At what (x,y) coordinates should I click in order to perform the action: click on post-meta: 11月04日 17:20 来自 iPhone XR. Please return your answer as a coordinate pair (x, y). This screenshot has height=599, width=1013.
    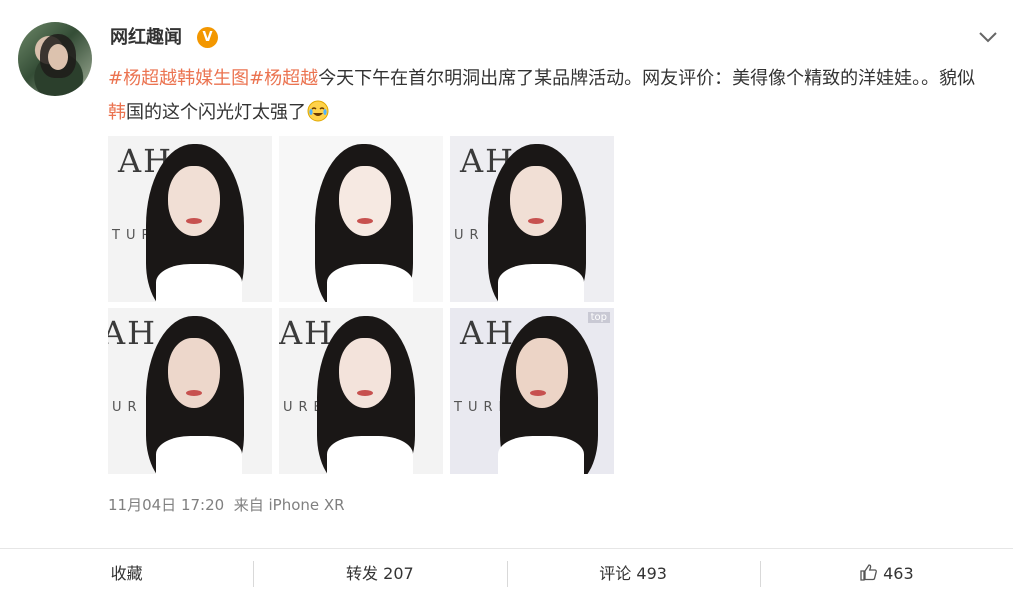
    Looking at the image, I should click on (226, 505).